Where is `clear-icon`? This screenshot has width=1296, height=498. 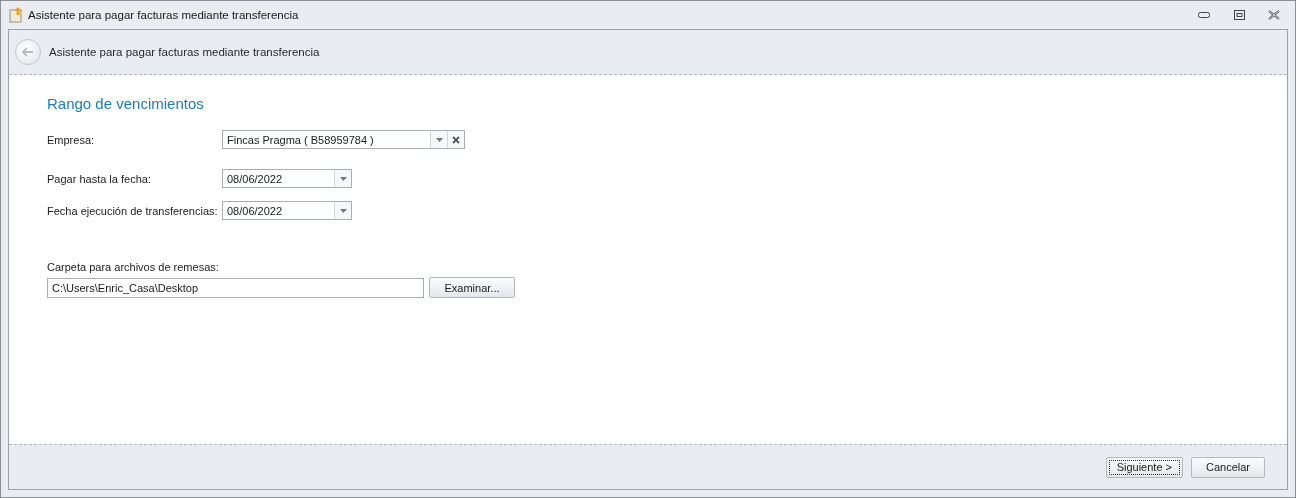
clear-icon is located at coordinates (456, 139).